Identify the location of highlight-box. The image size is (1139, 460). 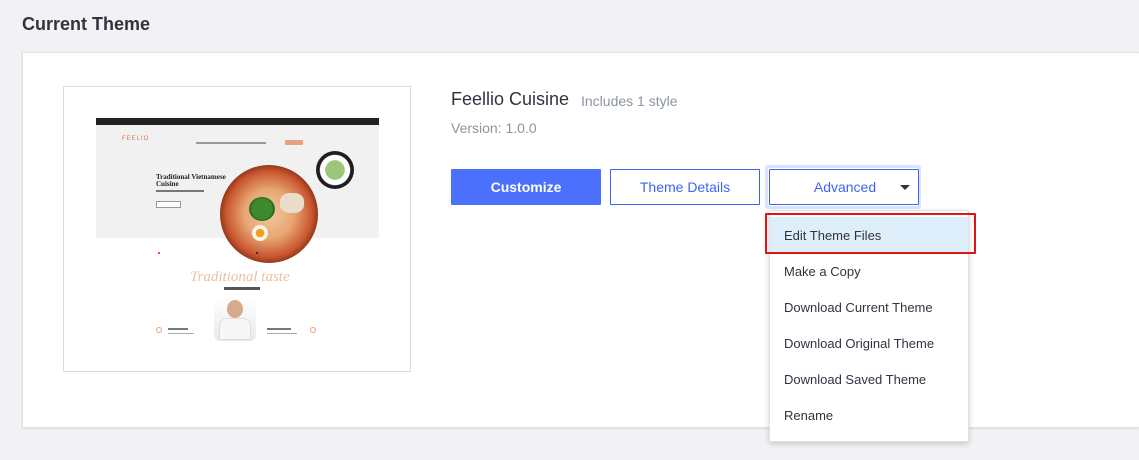
(870, 233).